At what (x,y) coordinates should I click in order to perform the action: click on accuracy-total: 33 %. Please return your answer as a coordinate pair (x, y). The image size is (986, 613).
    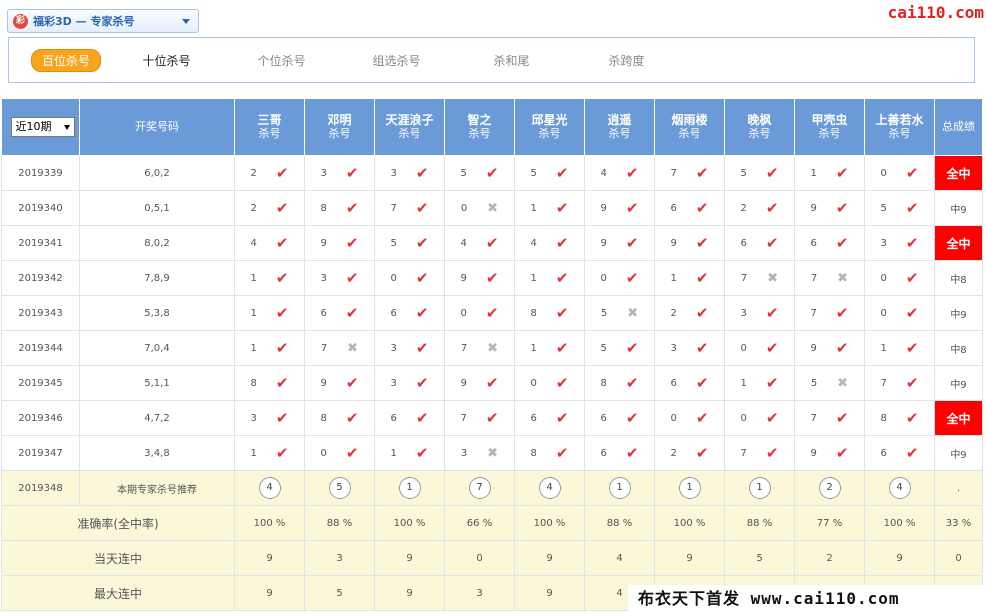
    Looking at the image, I should click on (958, 523).